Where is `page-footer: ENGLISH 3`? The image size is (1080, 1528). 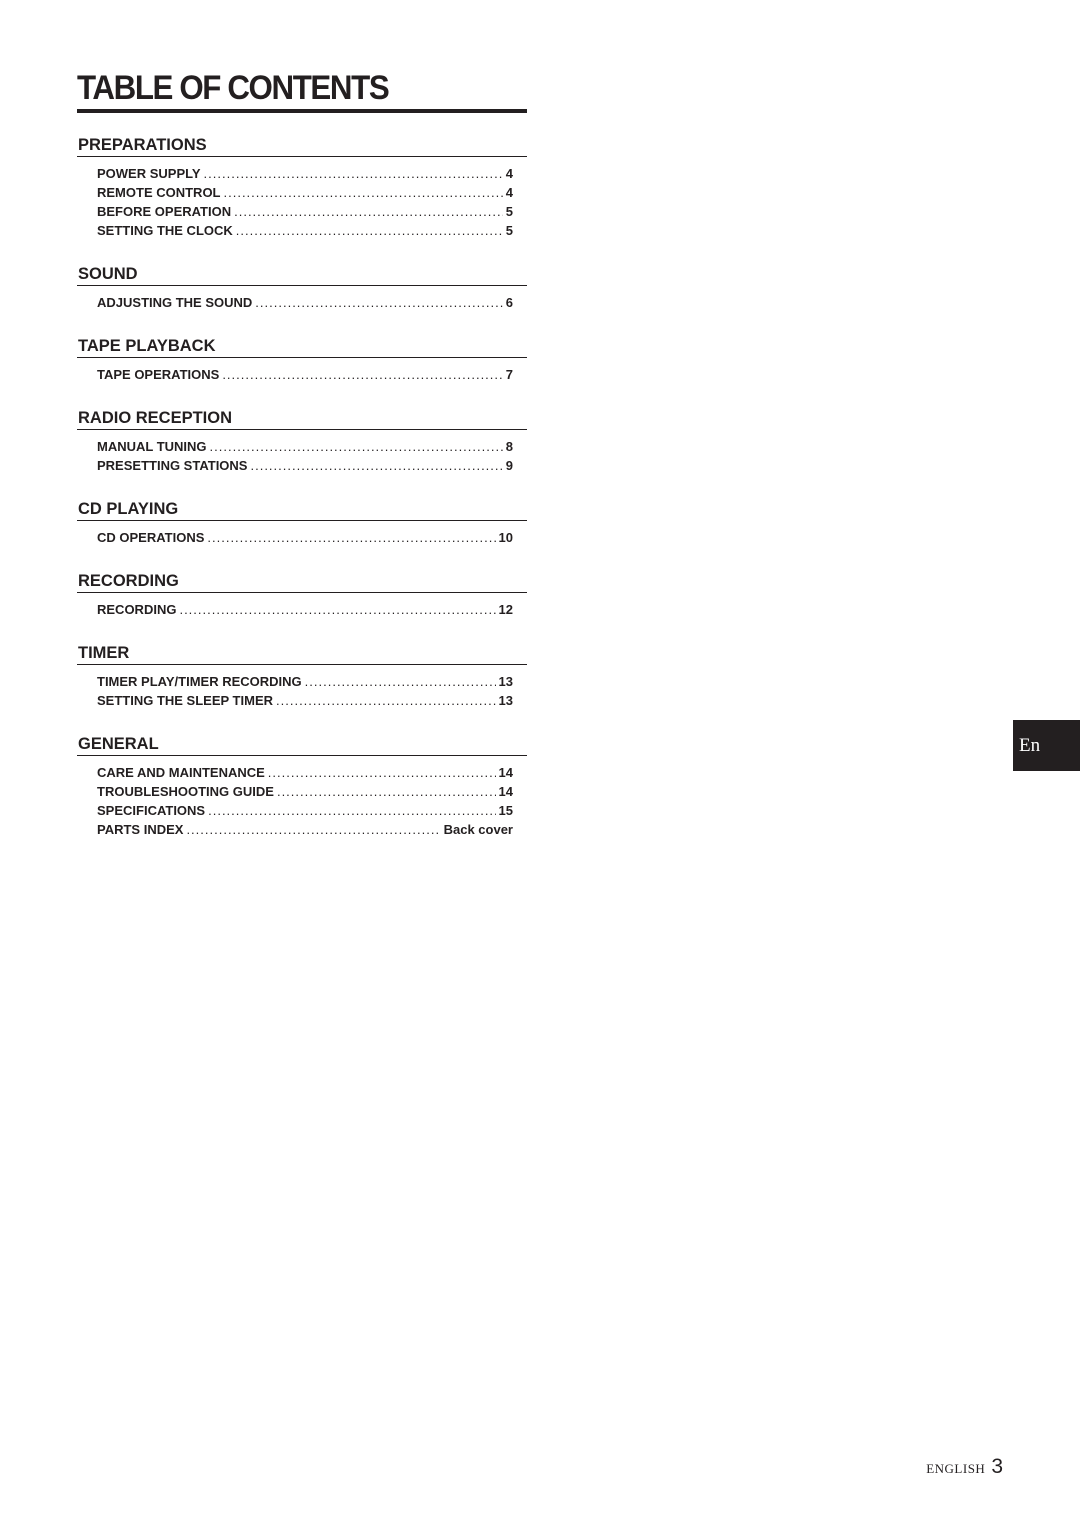 page-footer: ENGLISH 3 is located at coordinates (964, 1467).